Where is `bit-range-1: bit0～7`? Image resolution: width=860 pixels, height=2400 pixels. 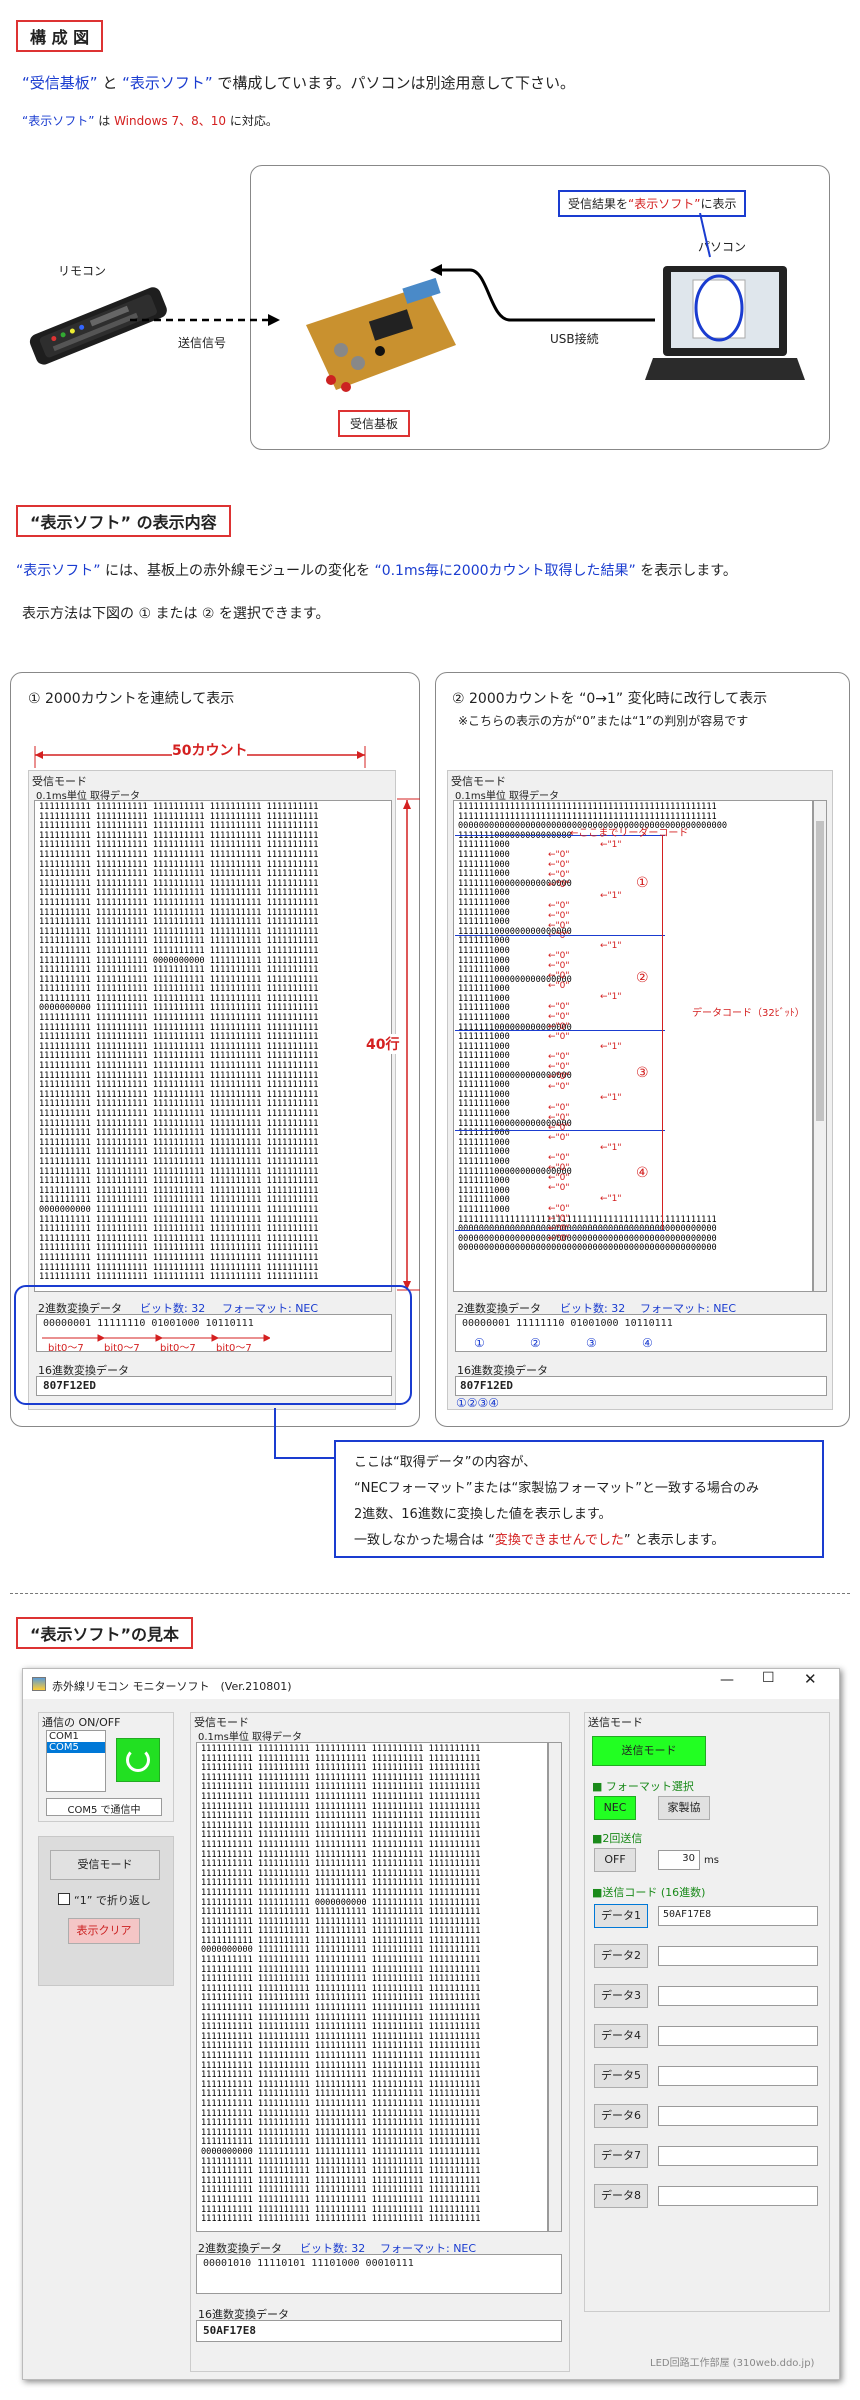 bit-range-1: bit0～7 is located at coordinates (66, 1348).